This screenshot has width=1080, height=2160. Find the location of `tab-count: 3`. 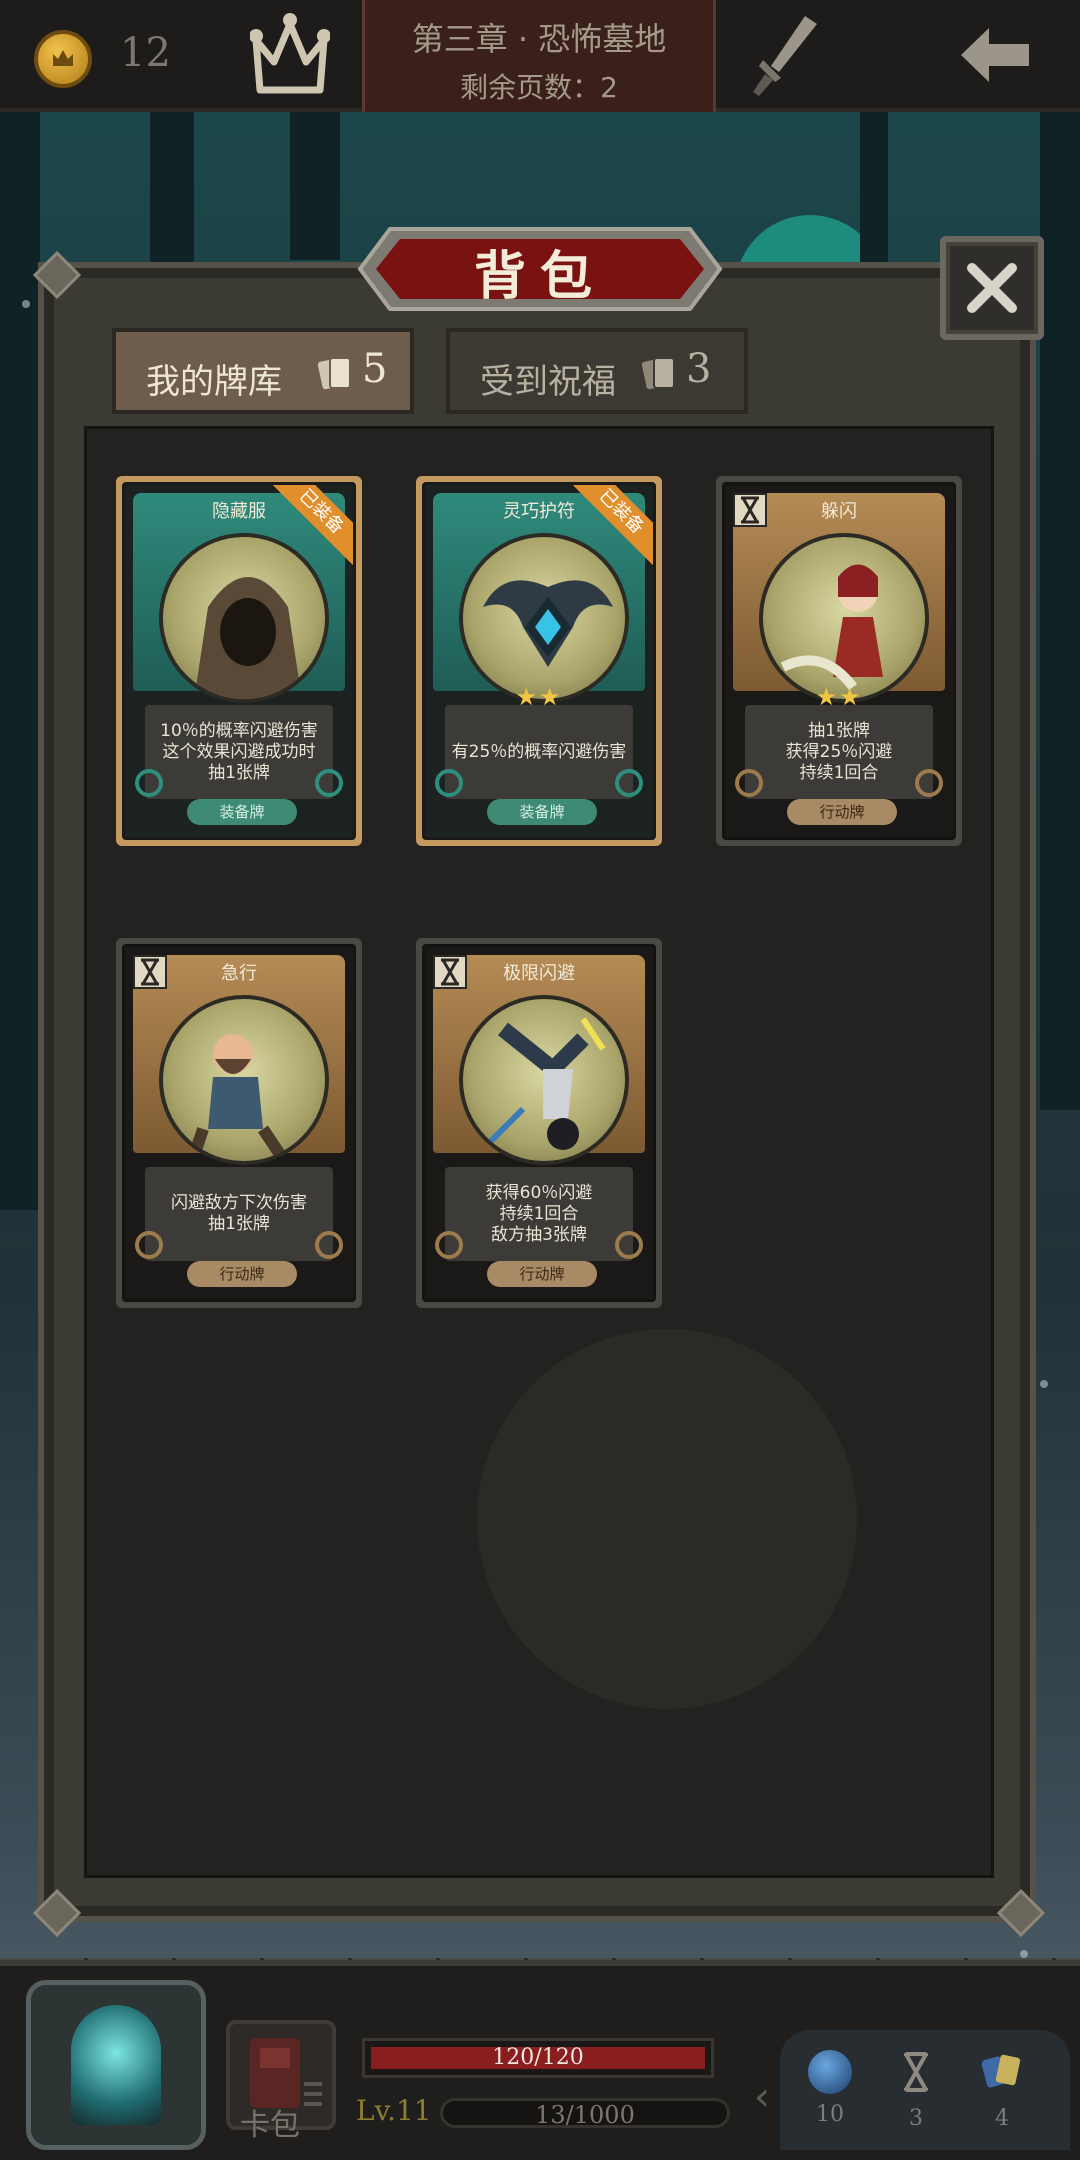

tab-count: 3 is located at coordinates (699, 369).